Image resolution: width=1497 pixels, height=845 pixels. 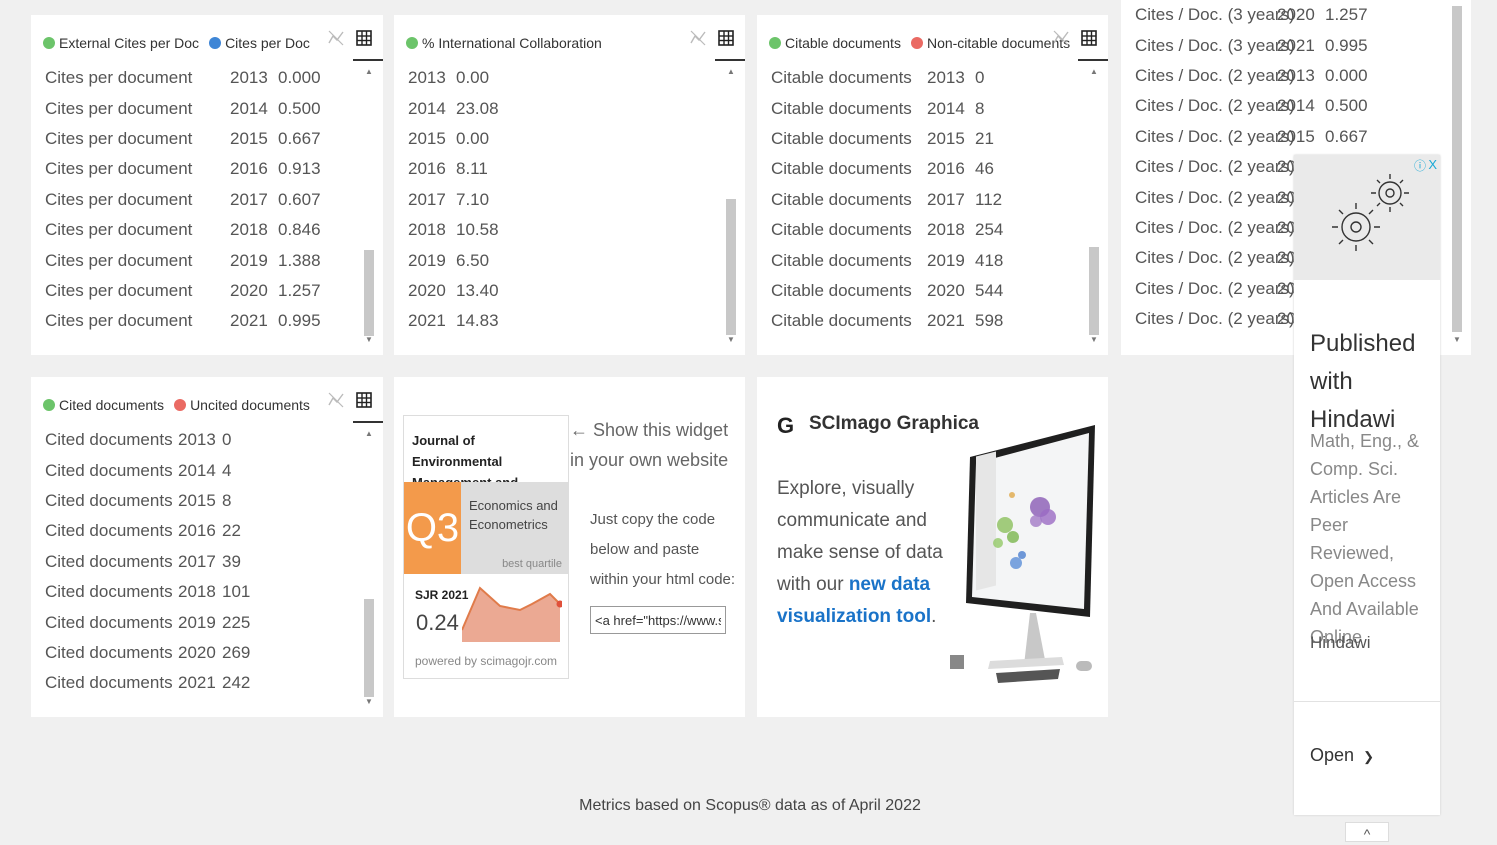 What do you see at coordinates (472, 169) in the screenshot?
I see `row-value: 8.11` at bounding box center [472, 169].